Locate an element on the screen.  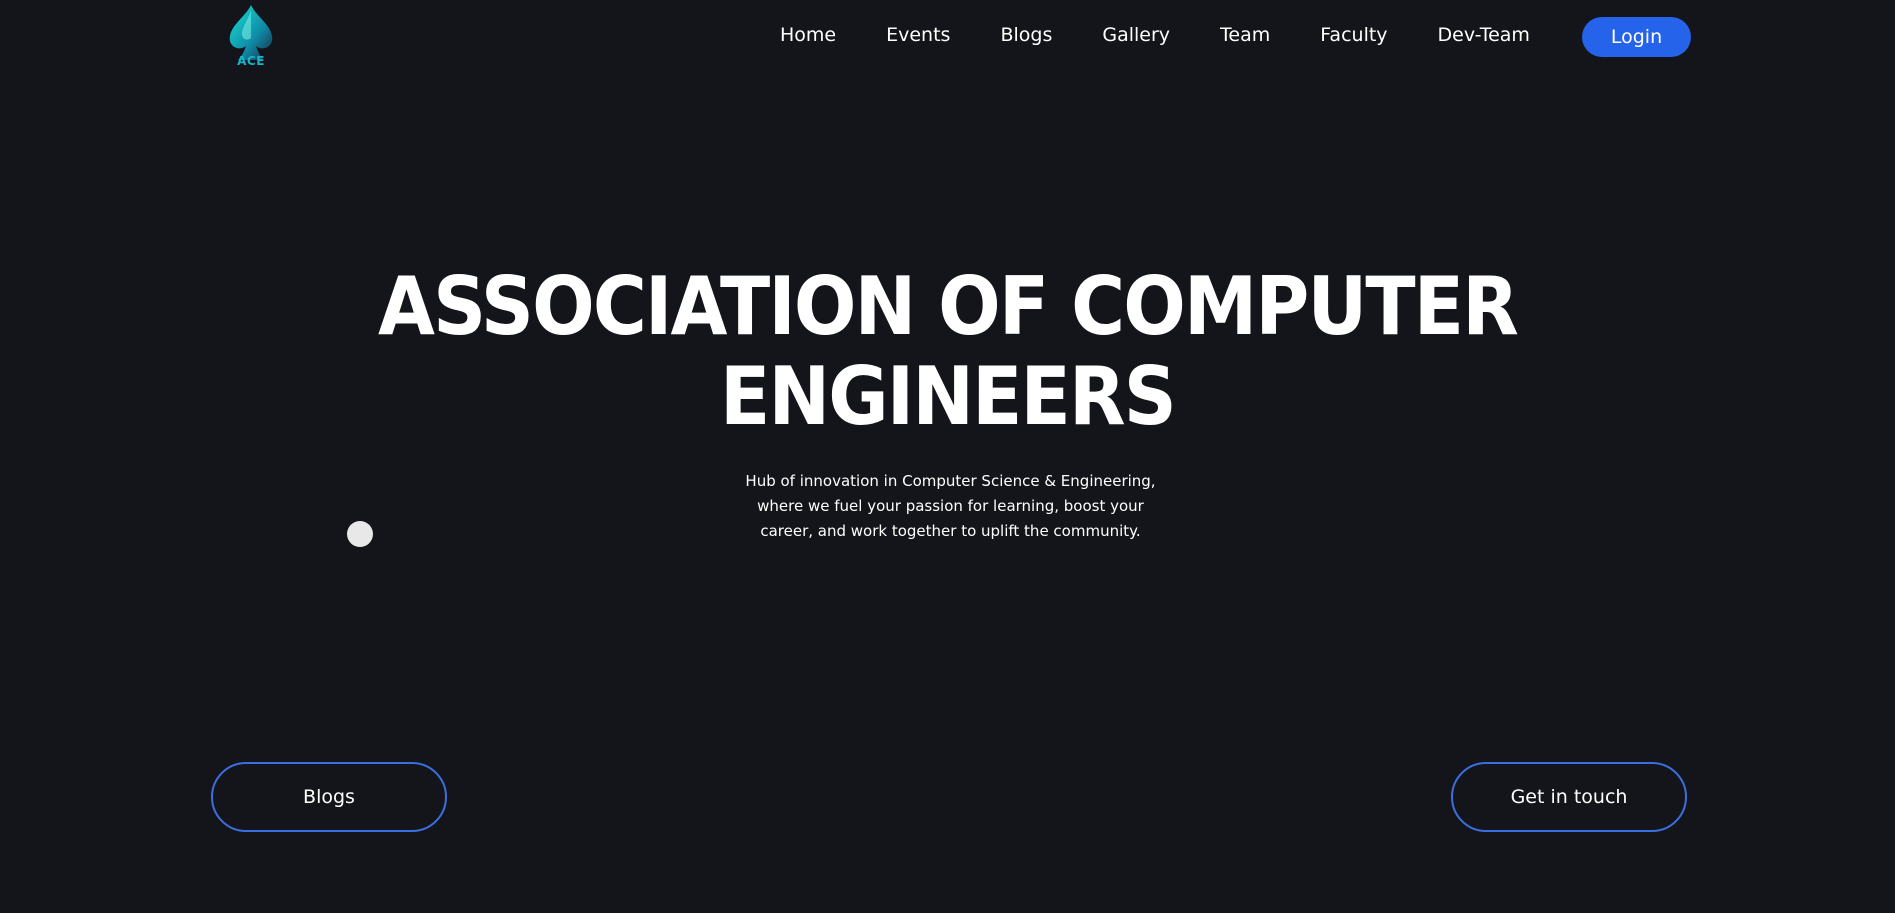
logo-text: ACE is located at coordinates (251, 61).